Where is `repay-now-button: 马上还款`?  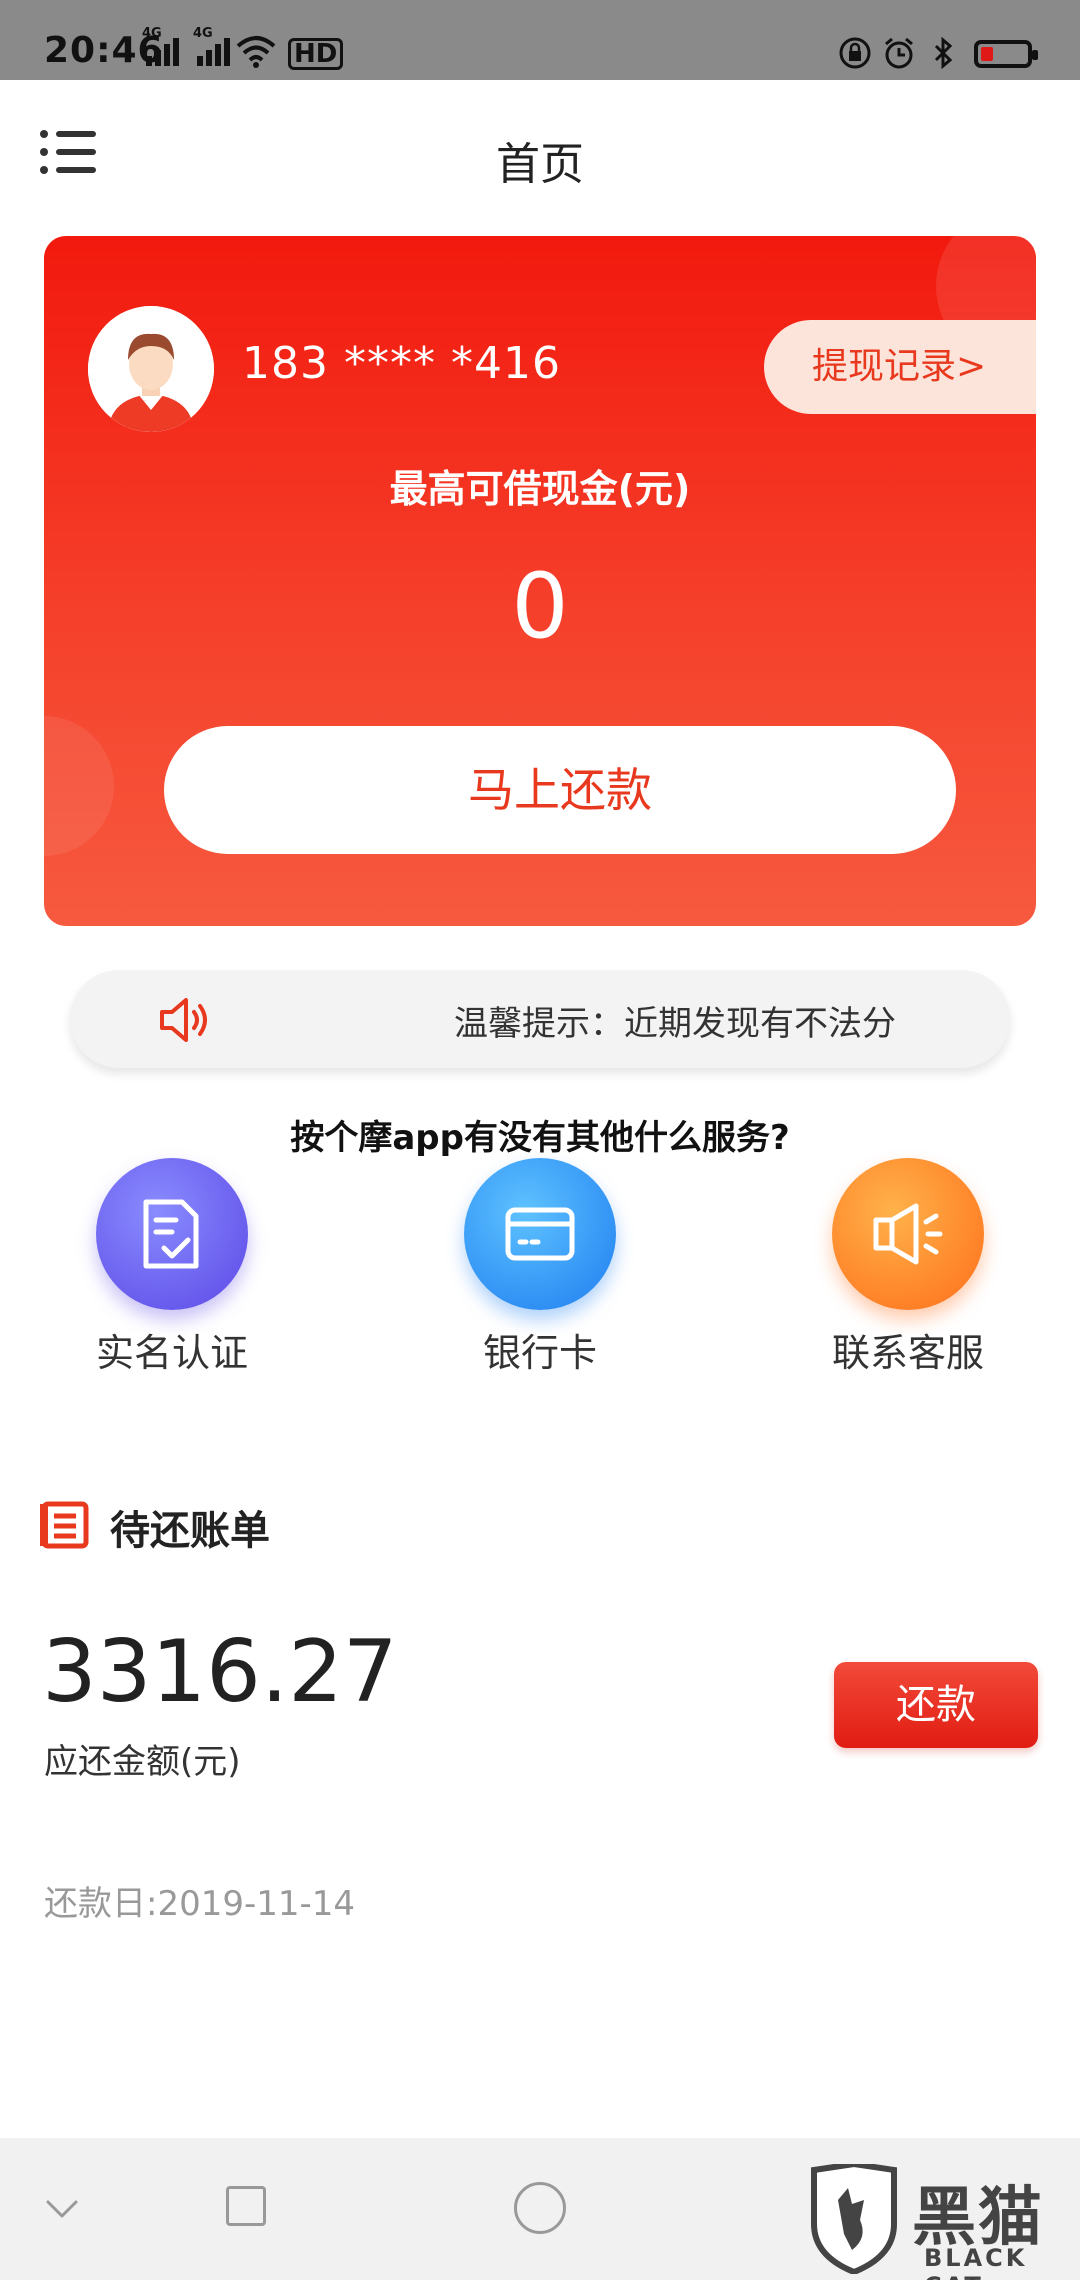 repay-now-button: 马上还款 is located at coordinates (560, 790).